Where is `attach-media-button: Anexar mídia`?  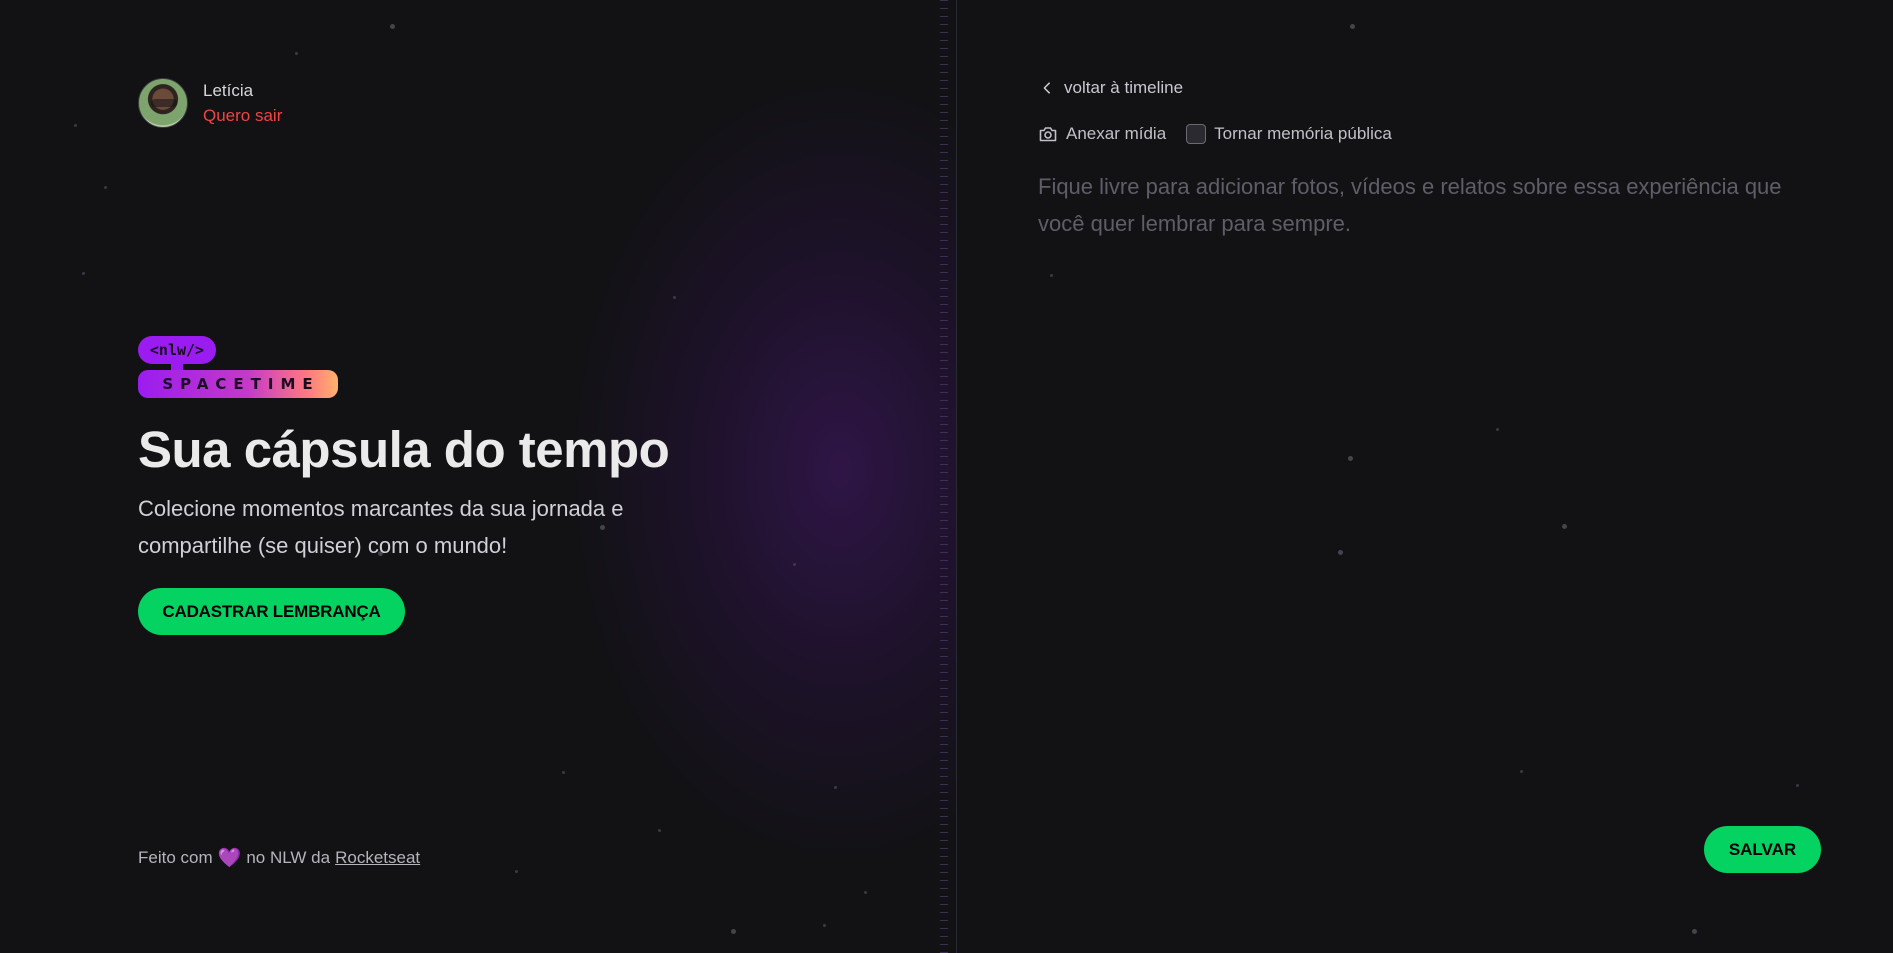 attach-media-button: Anexar mídia is located at coordinates (1102, 134).